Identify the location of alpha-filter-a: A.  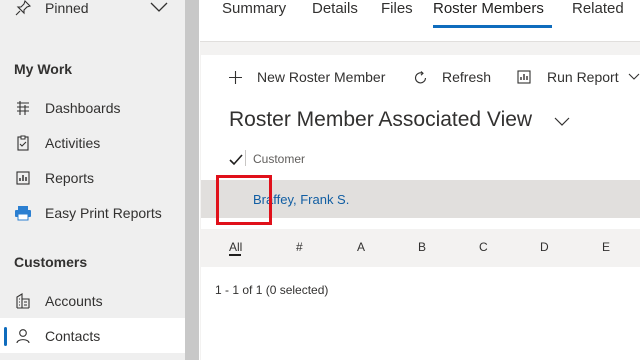
(361, 247).